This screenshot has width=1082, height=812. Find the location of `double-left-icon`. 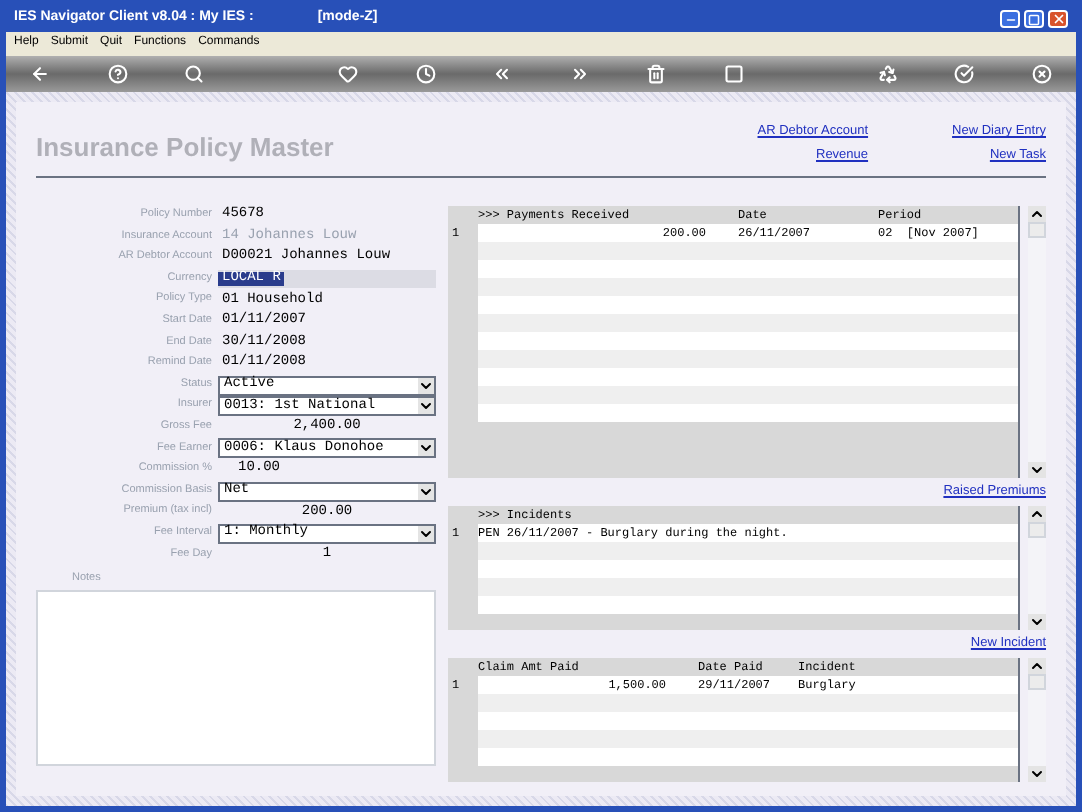

double-left-icon is located at coordinates (502, 74).